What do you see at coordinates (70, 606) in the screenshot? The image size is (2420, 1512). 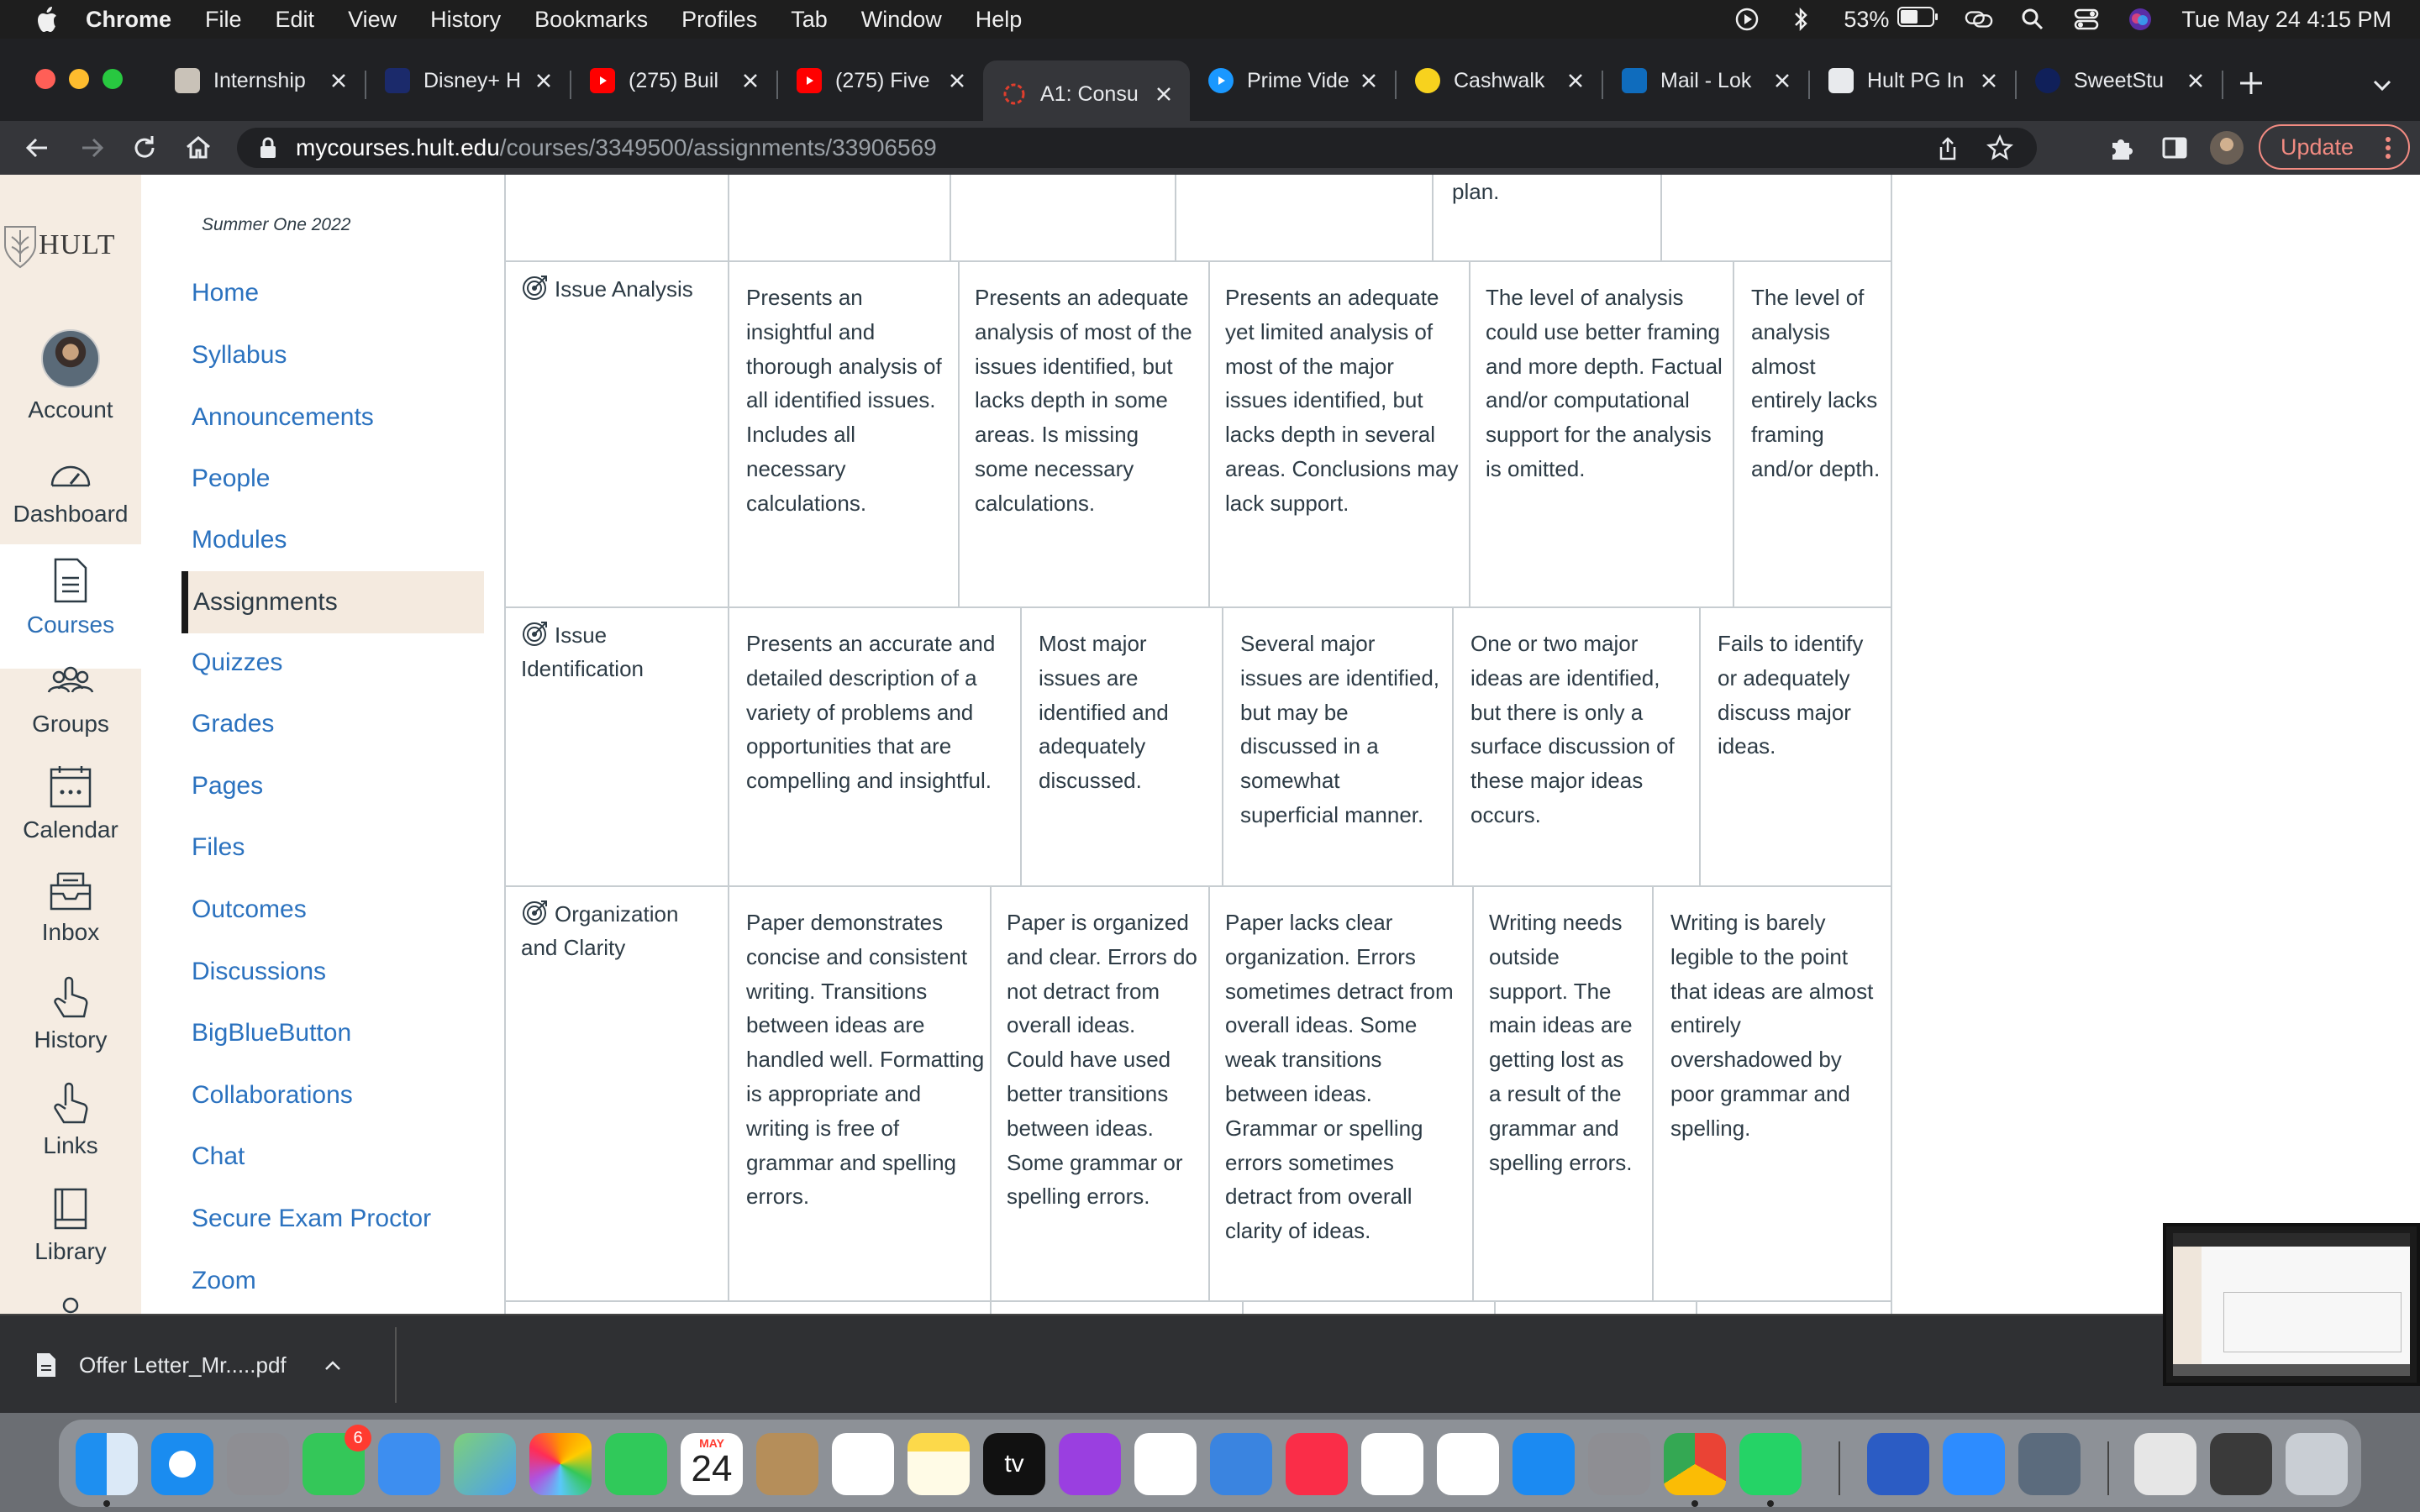 I see `global-nav-courses: Courses` at bounding box center [70, 606].